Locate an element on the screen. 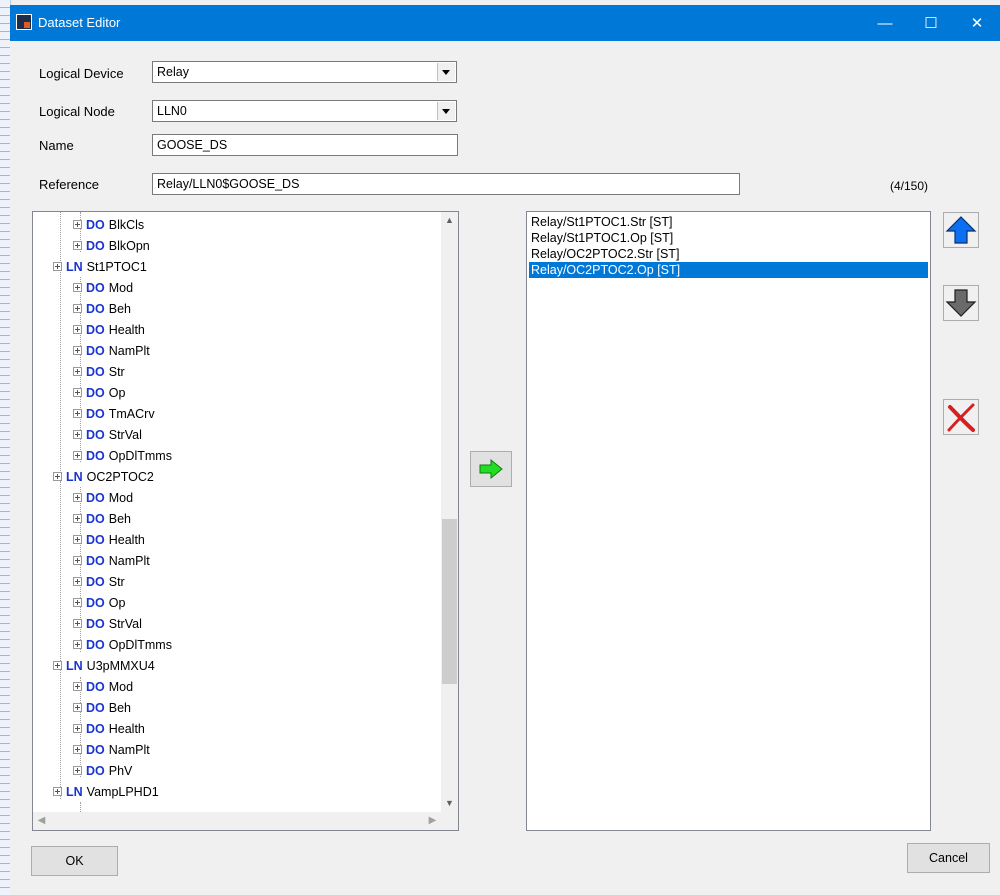 The image size is (1000, 895). scroll-down-icon: ▼ is located at coordinates (449, 803).